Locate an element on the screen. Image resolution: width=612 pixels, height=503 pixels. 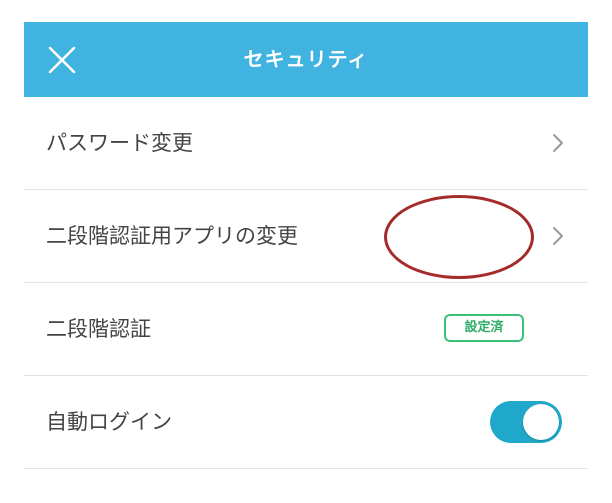
status-badge: 設定済 is located at coordinates (484, 328).